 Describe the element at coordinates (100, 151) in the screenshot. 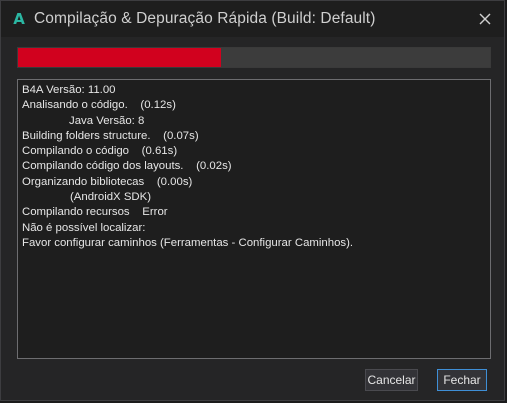

I see `log-line: Compilando o código (0.61s)` at that location.